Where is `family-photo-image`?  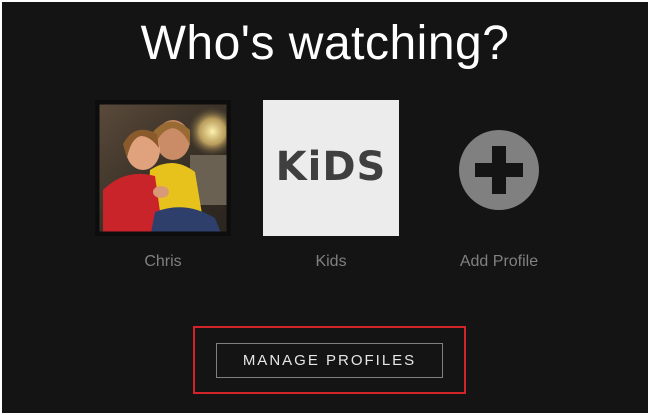 family-photo-image is located at coordinates (163, 168).